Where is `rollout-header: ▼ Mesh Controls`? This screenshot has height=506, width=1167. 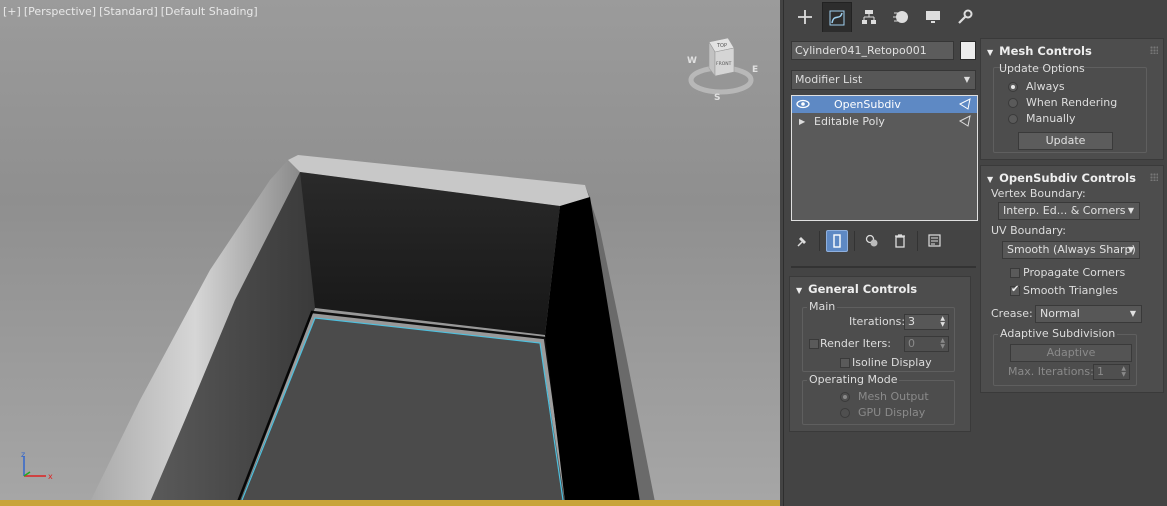
rollout-header: ▼ Mesh Controls is located at coordinates (1039, 51).